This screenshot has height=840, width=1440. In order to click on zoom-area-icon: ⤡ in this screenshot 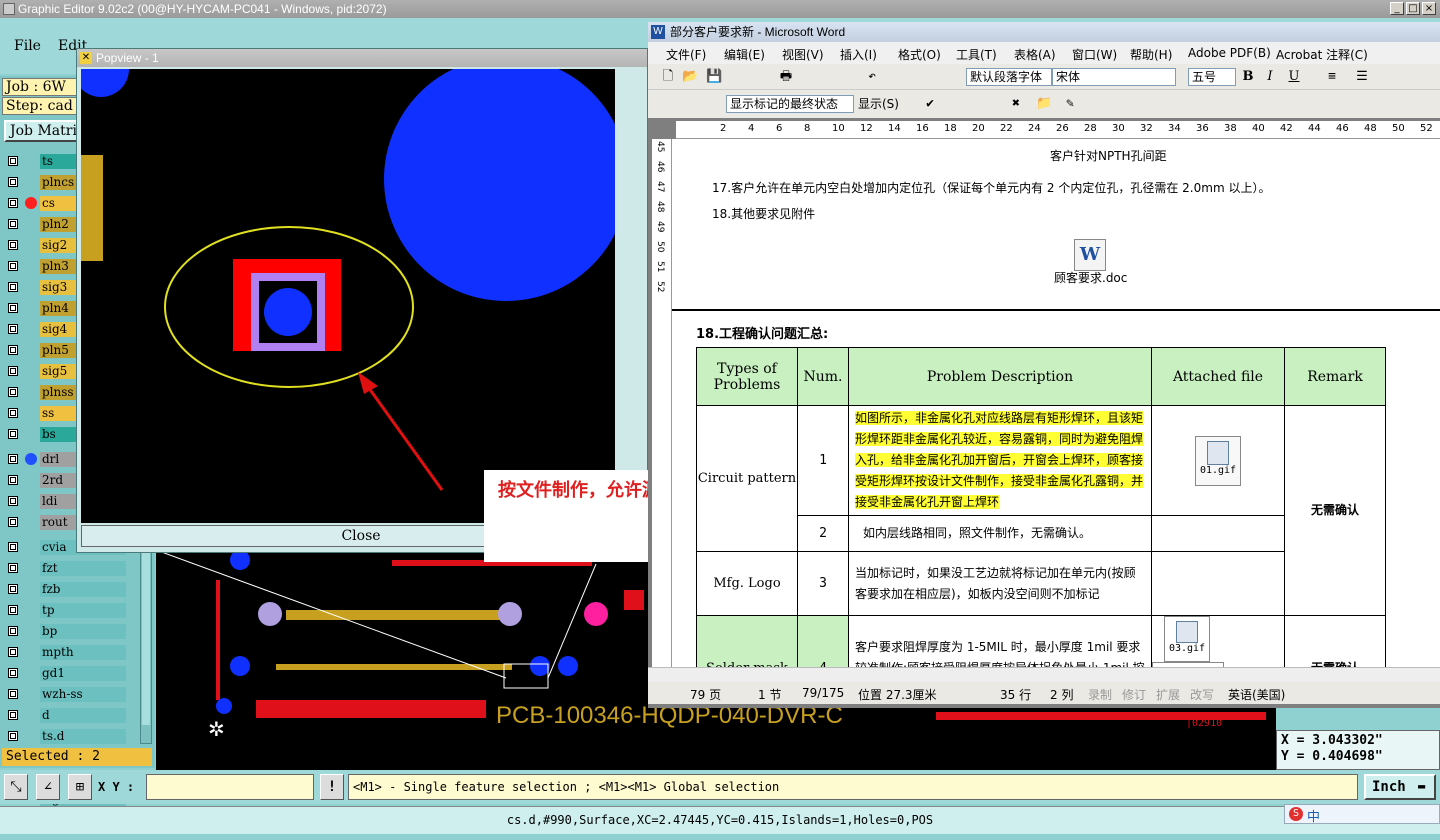, I will do `click(16, 787)`.